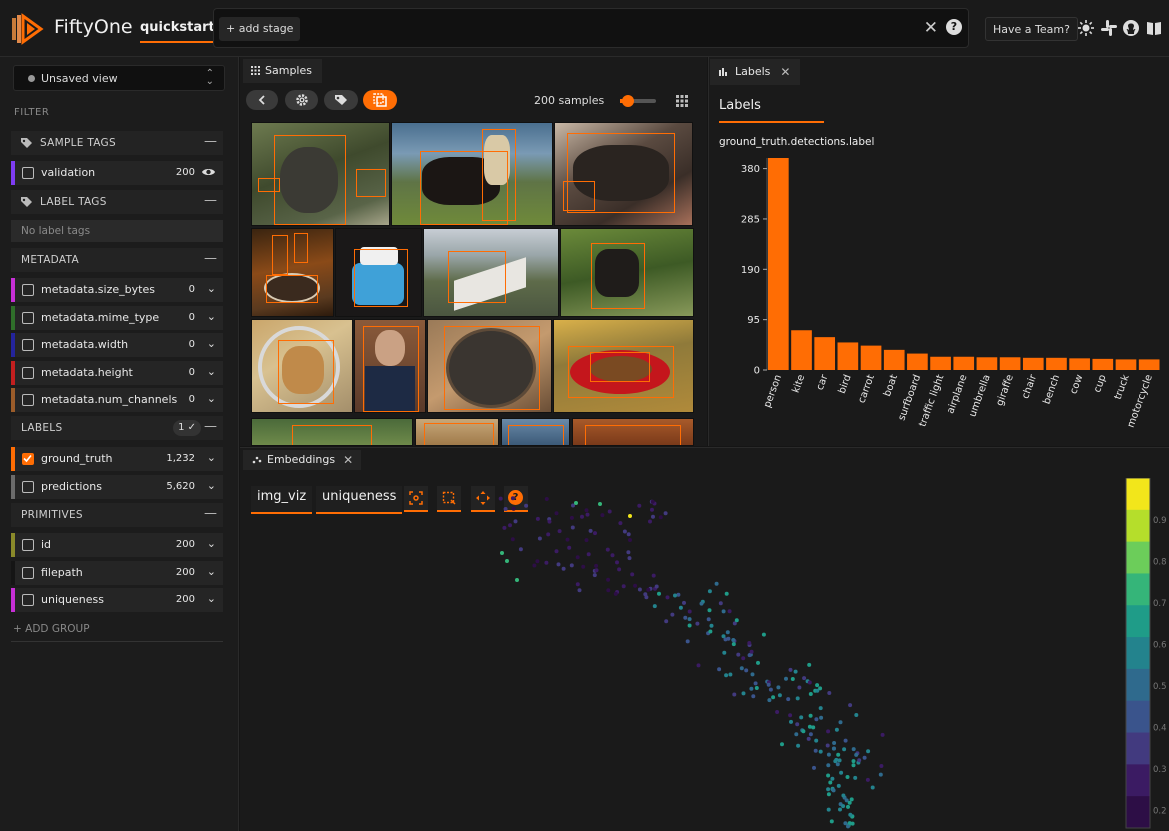 This screenshot has width=1169, height=831. Describe the element at coordinates (117, 600) in the screenshot. I see `field-row-uniqueness: uniqueness 200 ⌄` at that location.